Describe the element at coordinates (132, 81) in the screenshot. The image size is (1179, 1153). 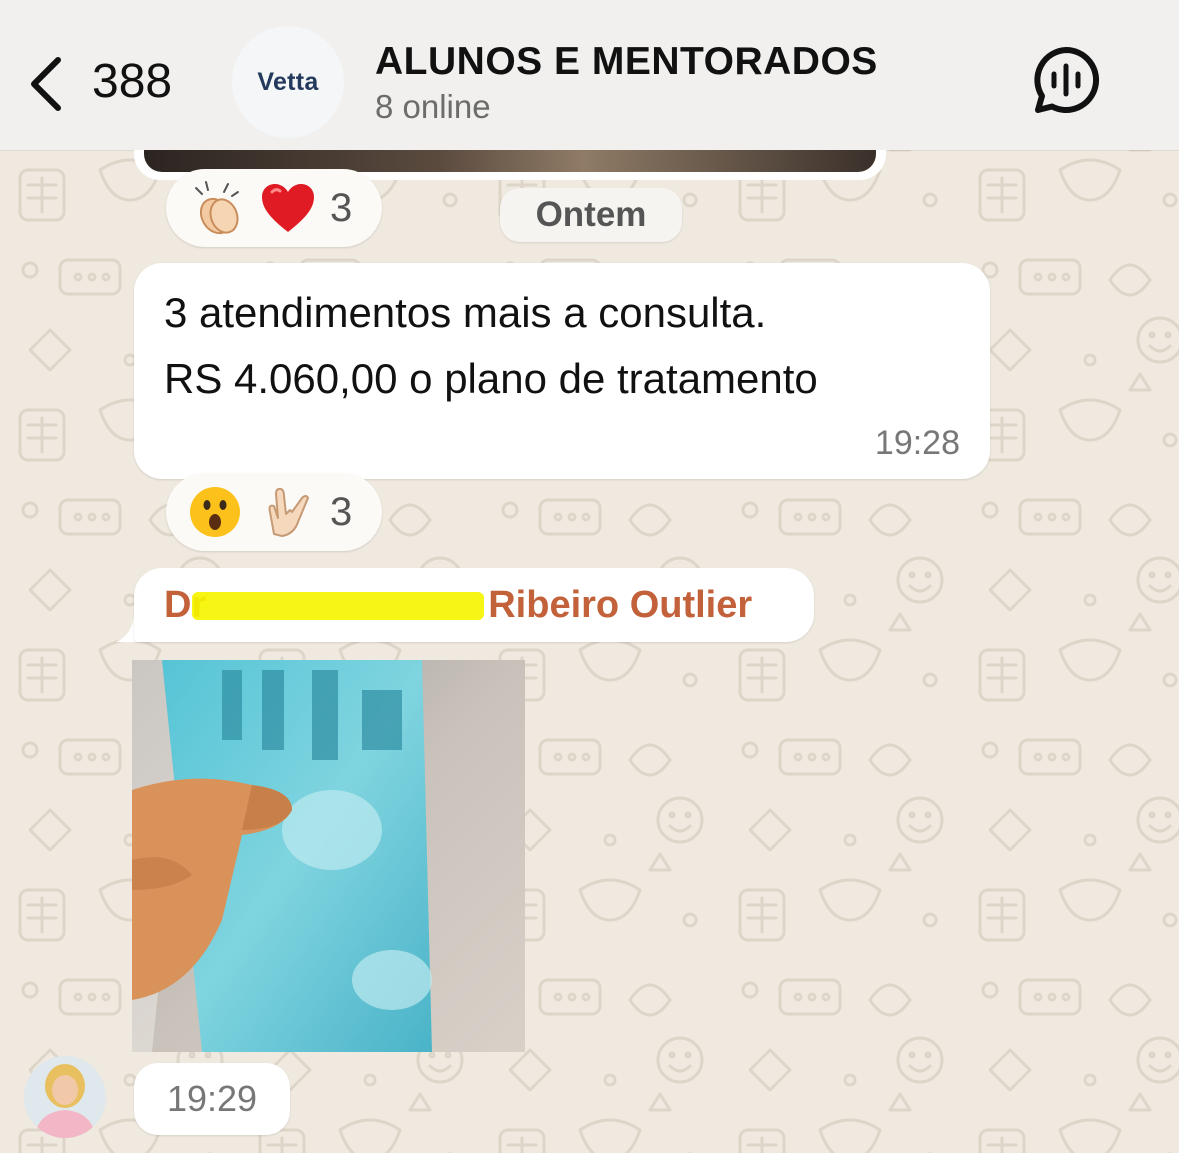
I see `unread-count: 388` at that location.